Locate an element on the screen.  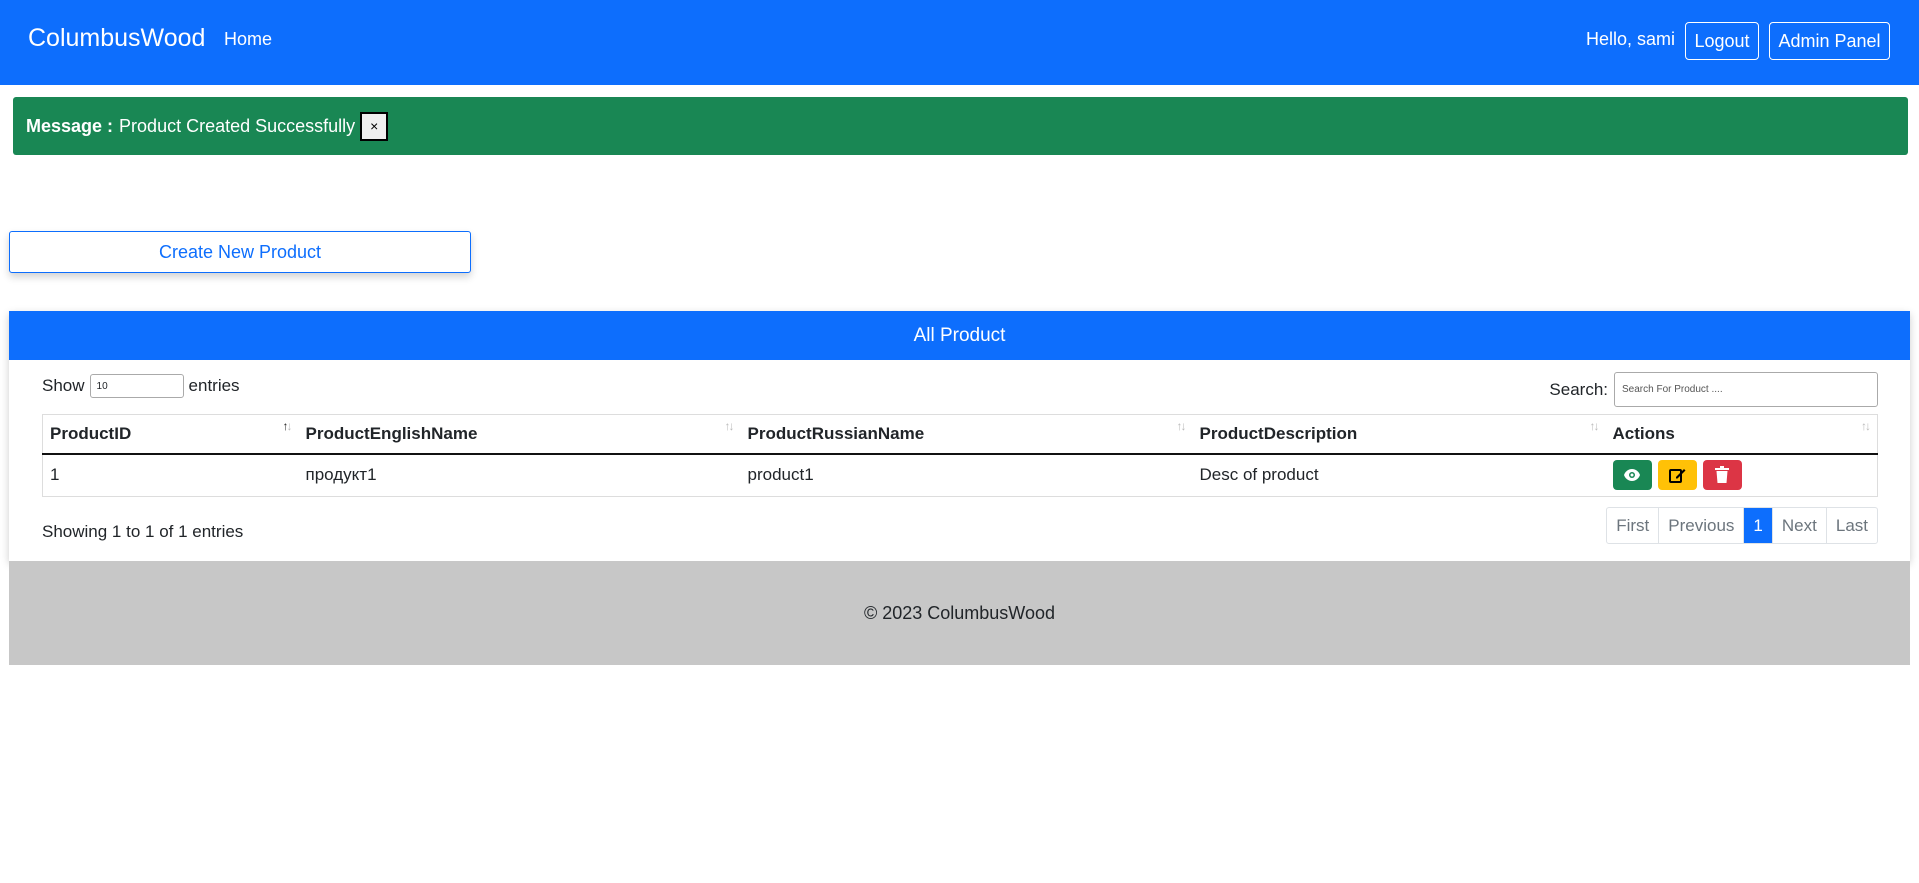
sort-asc-icon: ↑↓ is located at coordinates (287, 426).